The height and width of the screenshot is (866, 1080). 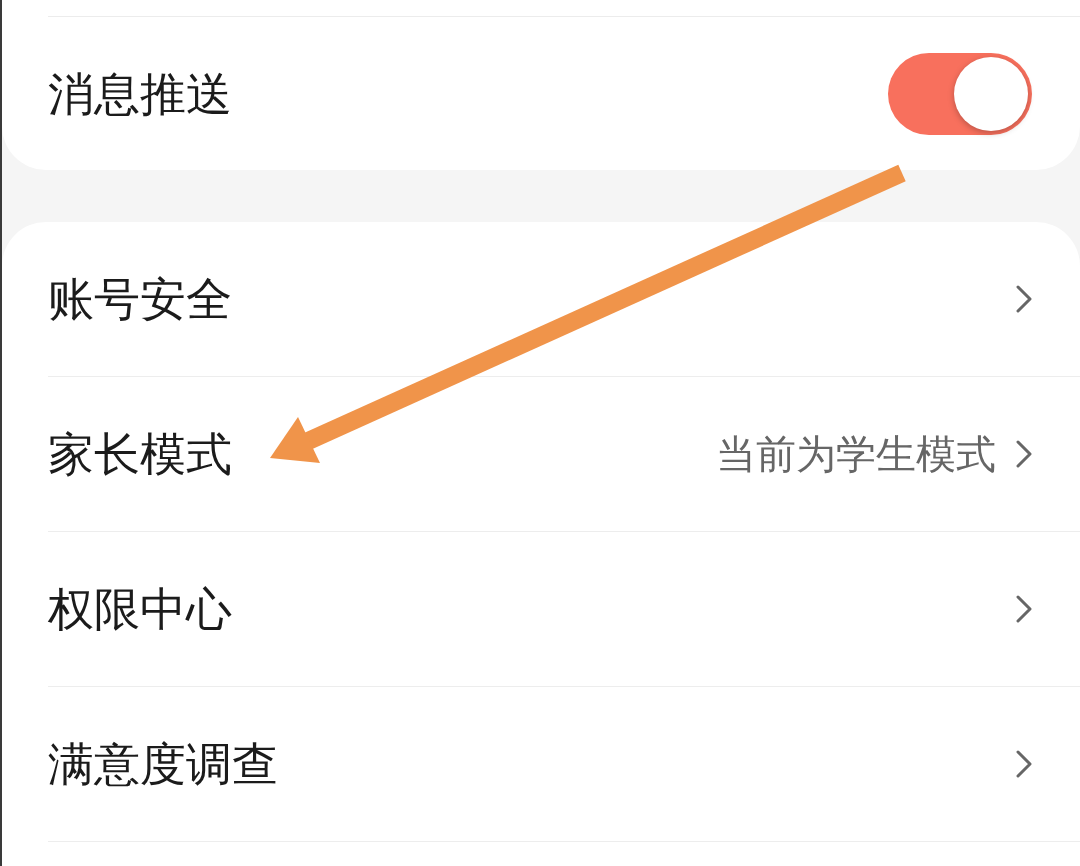 I want to click on setting-label: 家长模式, so click(x=140, y=454).